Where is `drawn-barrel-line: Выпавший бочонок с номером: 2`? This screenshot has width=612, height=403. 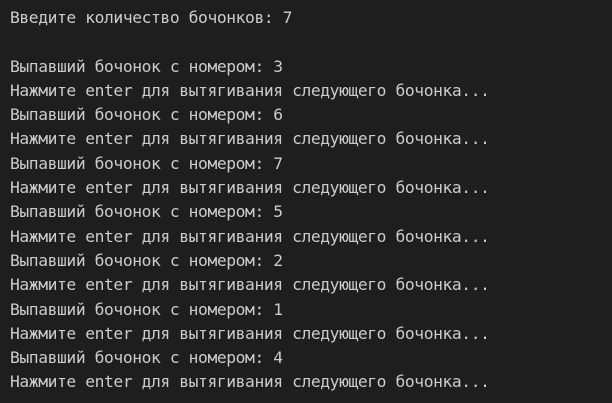 drawn-barrel-line: Выпавший бочонок с номером: 2 is located at coordinates (146, 260).